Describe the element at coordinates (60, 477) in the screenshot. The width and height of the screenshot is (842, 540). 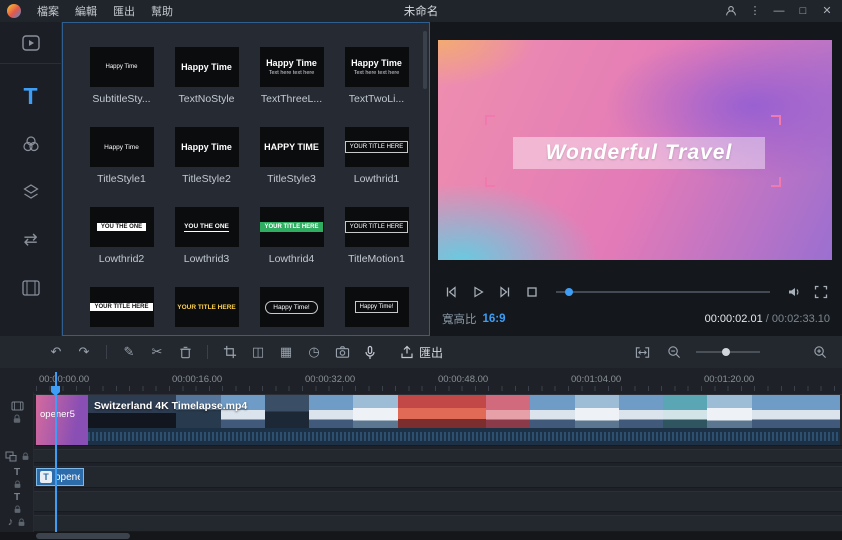
I see `clip-text-opener: T opene` at that location.